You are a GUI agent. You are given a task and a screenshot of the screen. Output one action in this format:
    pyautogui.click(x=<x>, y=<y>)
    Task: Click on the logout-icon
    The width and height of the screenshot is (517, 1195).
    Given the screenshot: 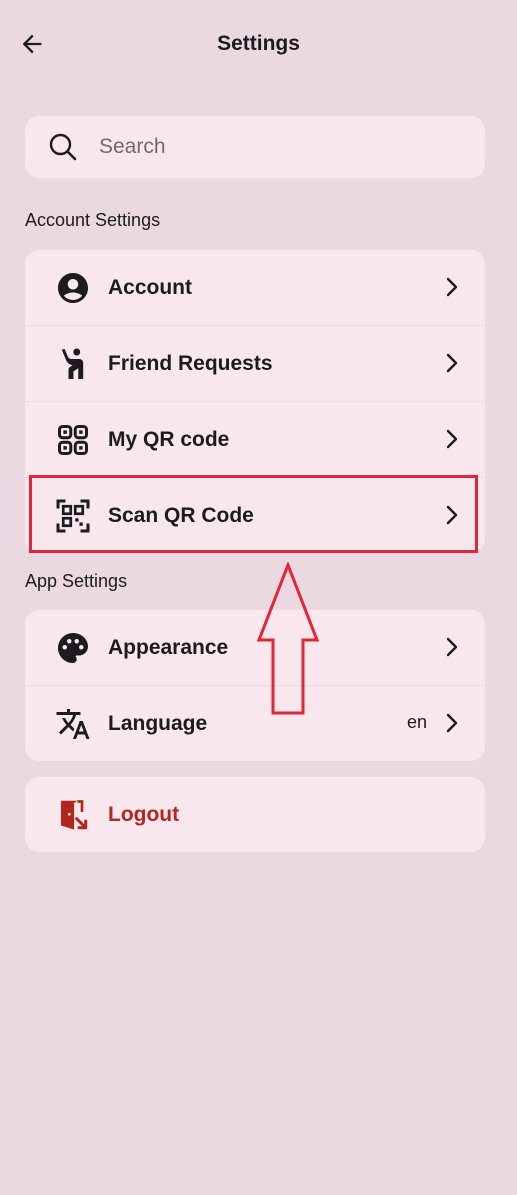 What is the action you would take?
    pyautogui.click(x=73, y=815)
    